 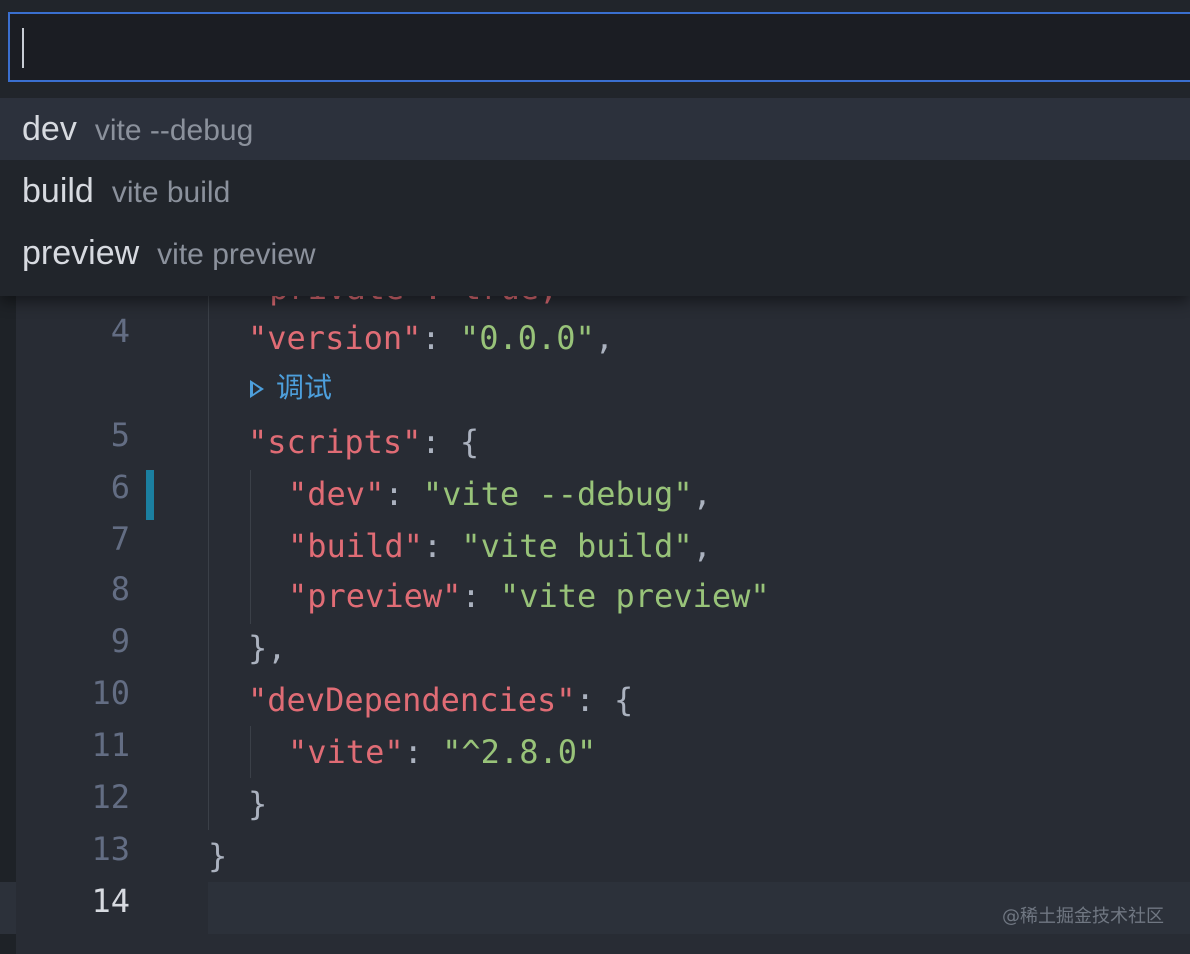 What do you see at coordinates (120, 435) in the screenshot?
I see `line-number: 5` at bounding box center [120, 435].